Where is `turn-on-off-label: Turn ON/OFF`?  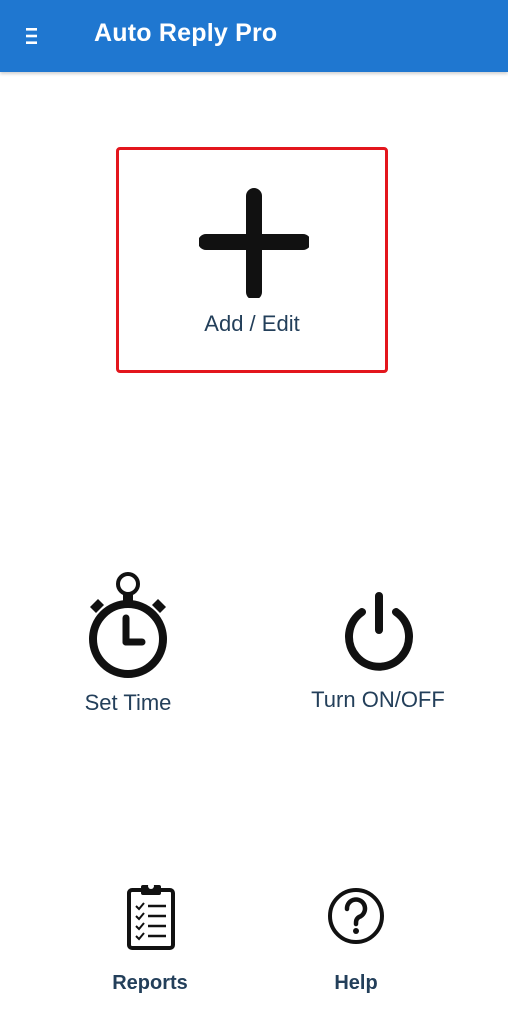 turn-on-off-label: Turn ON/OFF is located at coordinates (378, 699).